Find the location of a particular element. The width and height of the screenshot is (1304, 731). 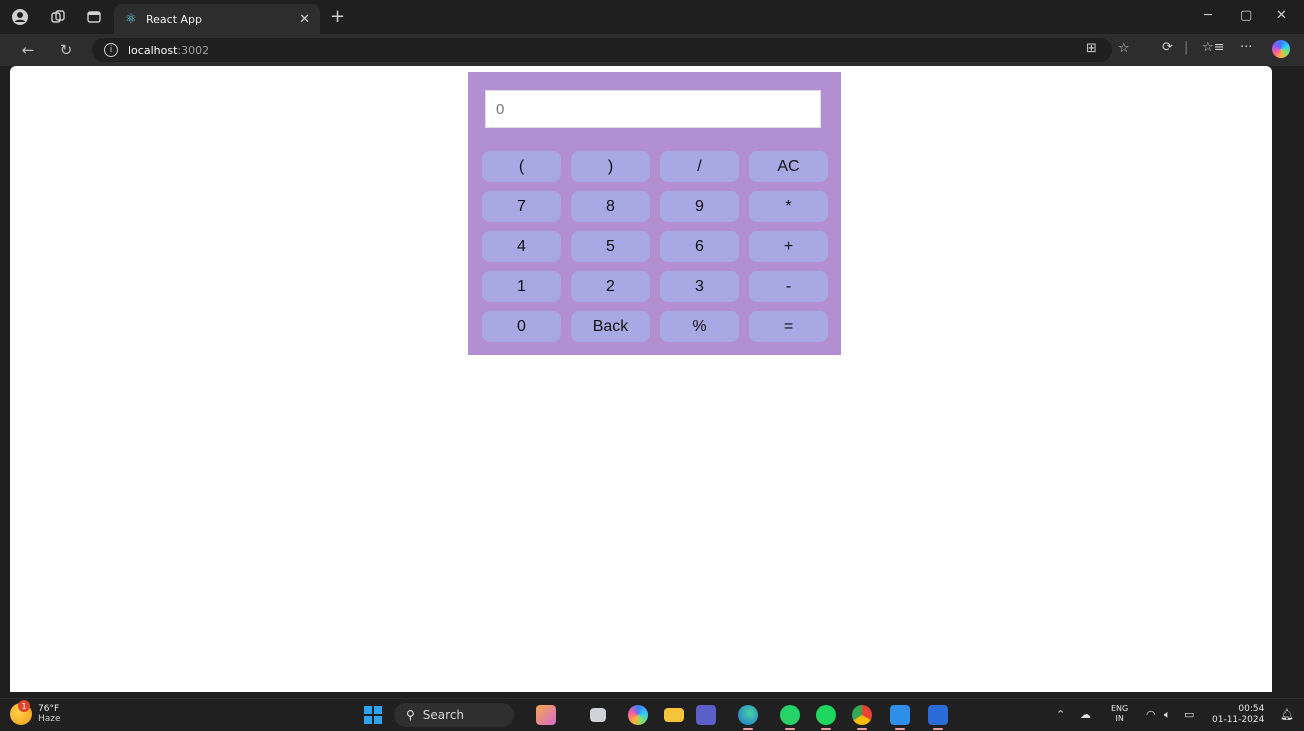

key-6: 6 is located at coordinates (699, 246).